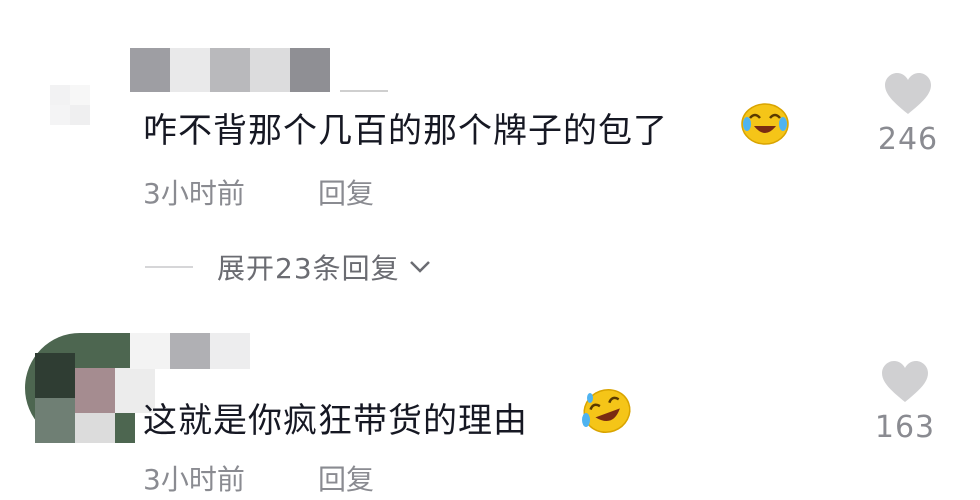 This screenshot has width=980, height=500. Describe the element at coordinates (765, 124) in the screenshot. I see `laugh-cry-emoji-icon` at that location.